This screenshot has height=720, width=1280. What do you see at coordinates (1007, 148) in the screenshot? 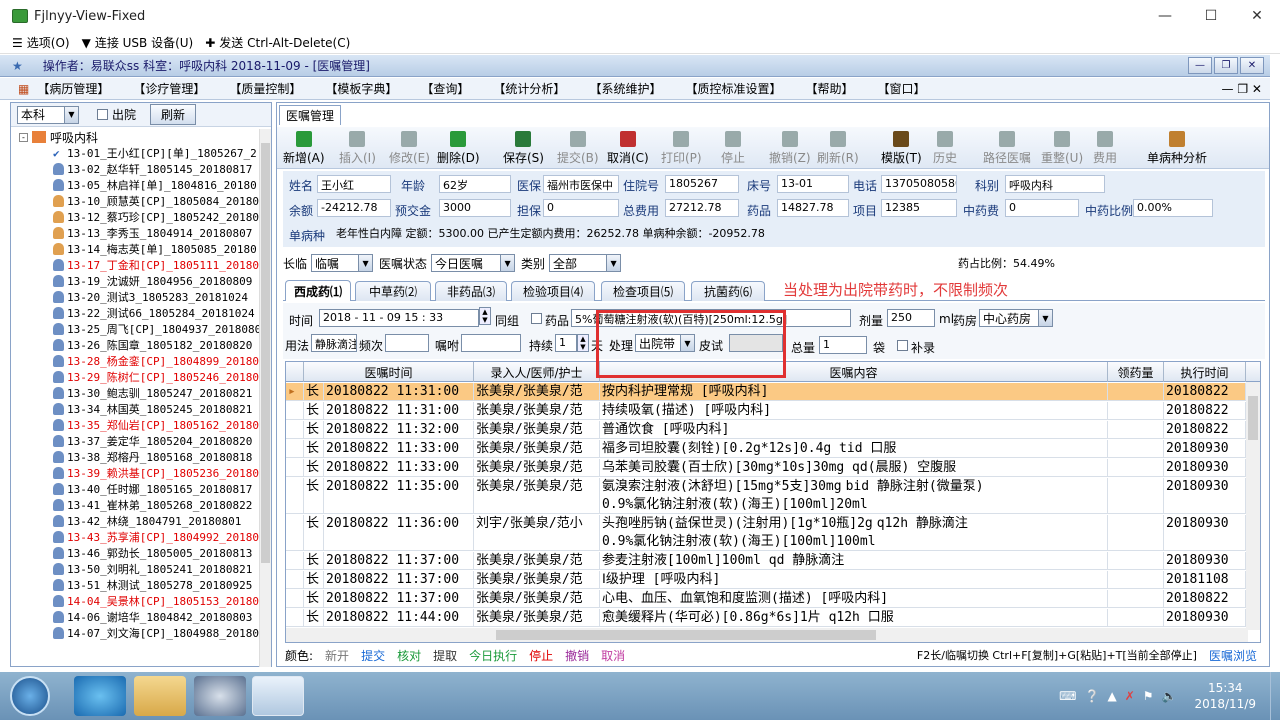
I see `path-order-button: 路径医嘱` at bounding box center [1007, 148].